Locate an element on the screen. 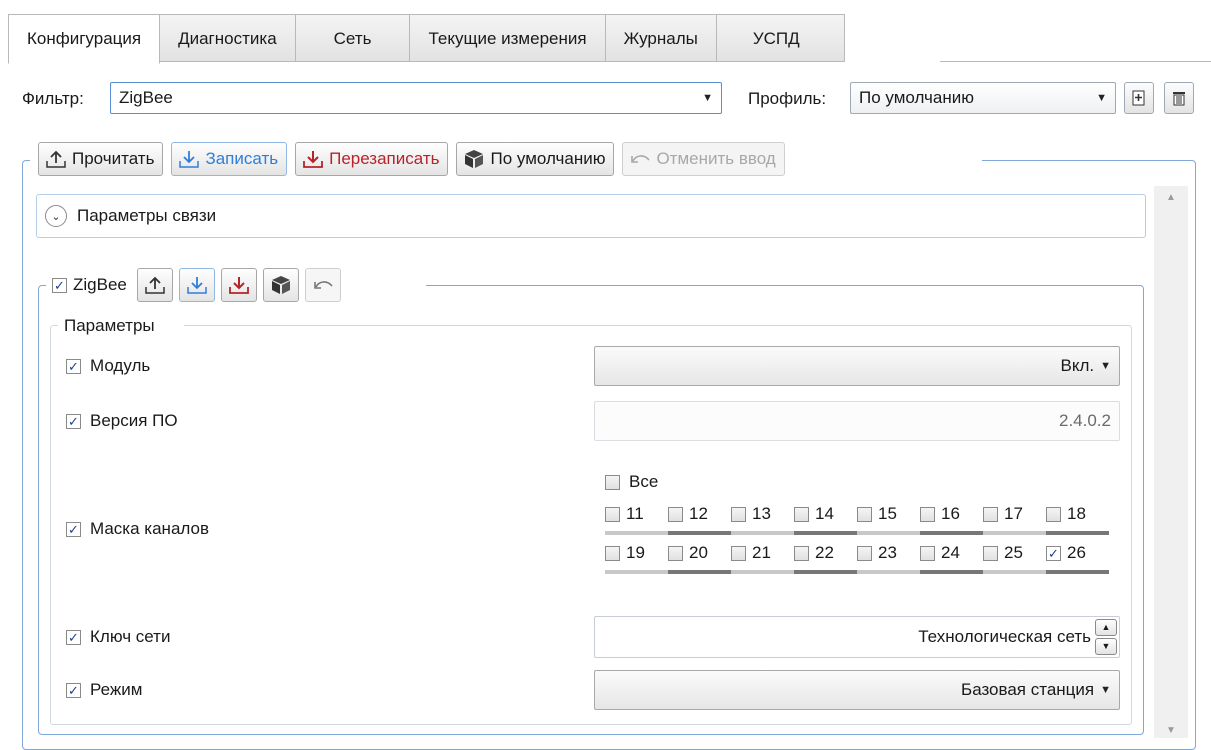  zigbee-defaults-button is located at coordinates (280, 285).